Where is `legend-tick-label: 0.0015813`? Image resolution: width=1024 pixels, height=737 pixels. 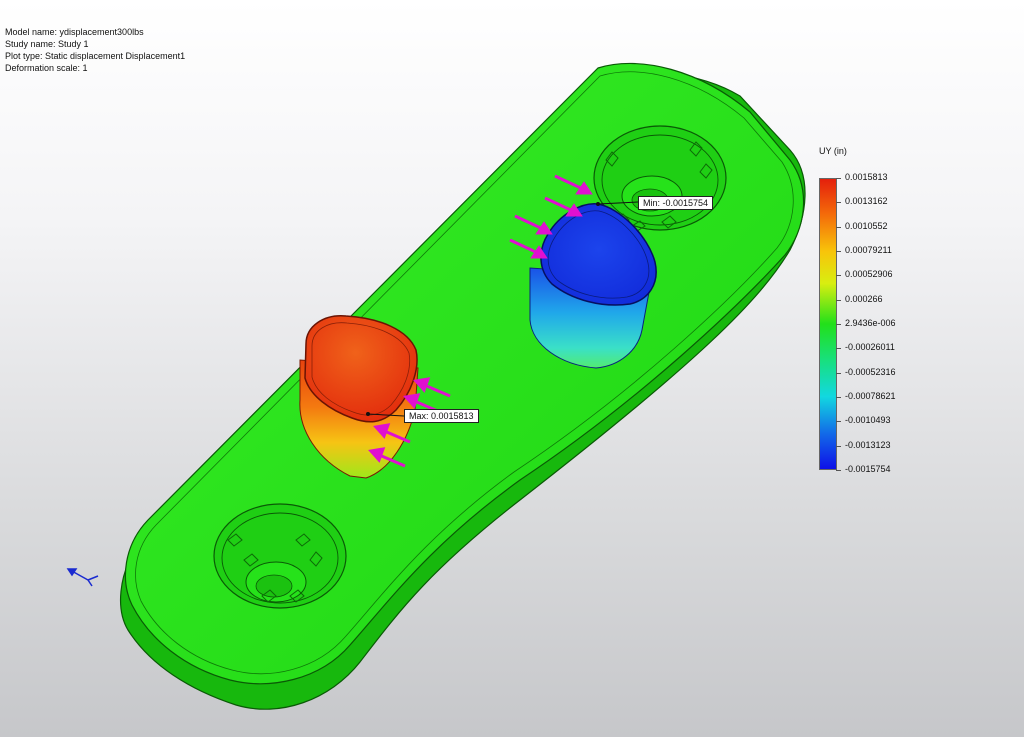 legend-tick-label: 0.0015813 is located at coordinates (866, 177).